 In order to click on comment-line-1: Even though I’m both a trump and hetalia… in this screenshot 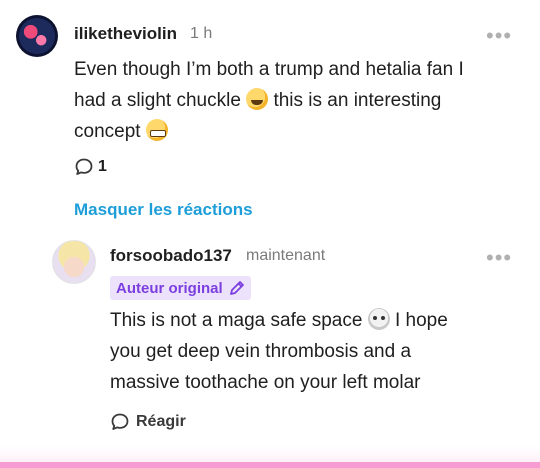, I will do `click(269, 69)`.